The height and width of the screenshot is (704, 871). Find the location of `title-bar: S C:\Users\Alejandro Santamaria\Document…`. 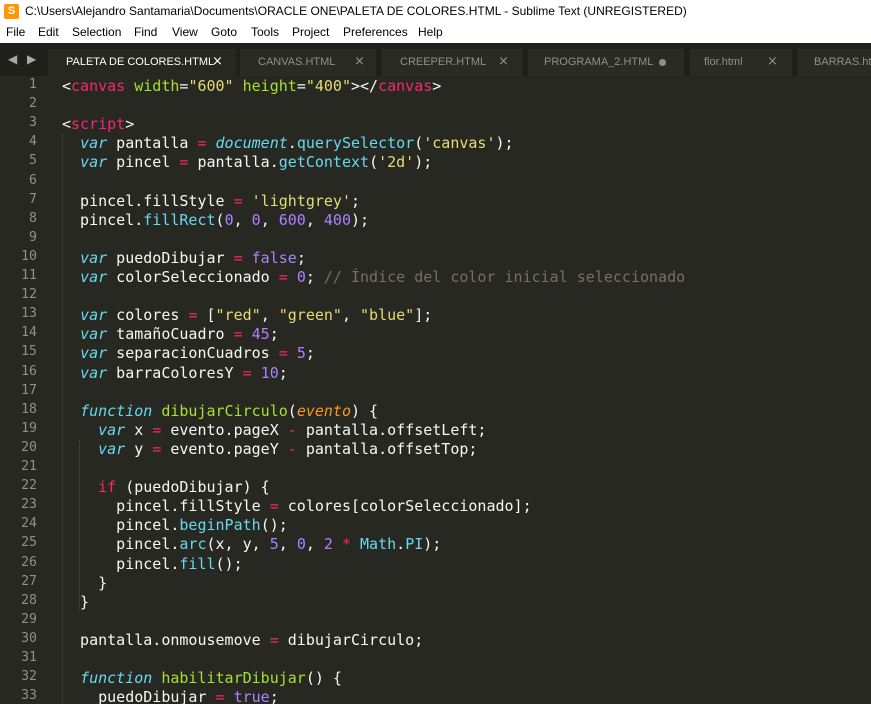

title-bar: S C:\Users\Alejandro Santamaria\Document… is located at coordinates (435, 11).